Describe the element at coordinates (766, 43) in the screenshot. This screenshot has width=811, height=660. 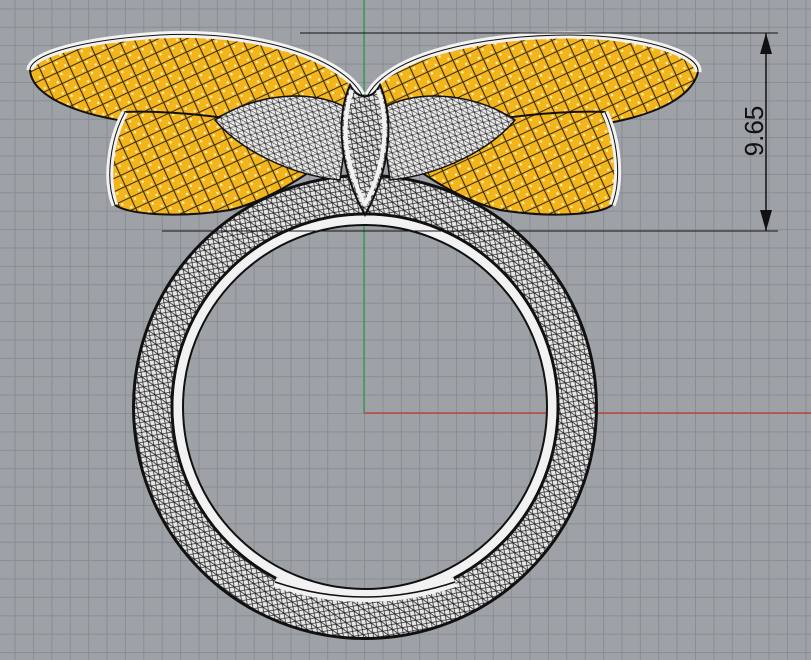
I see `dimension-arrow-top` at that location.